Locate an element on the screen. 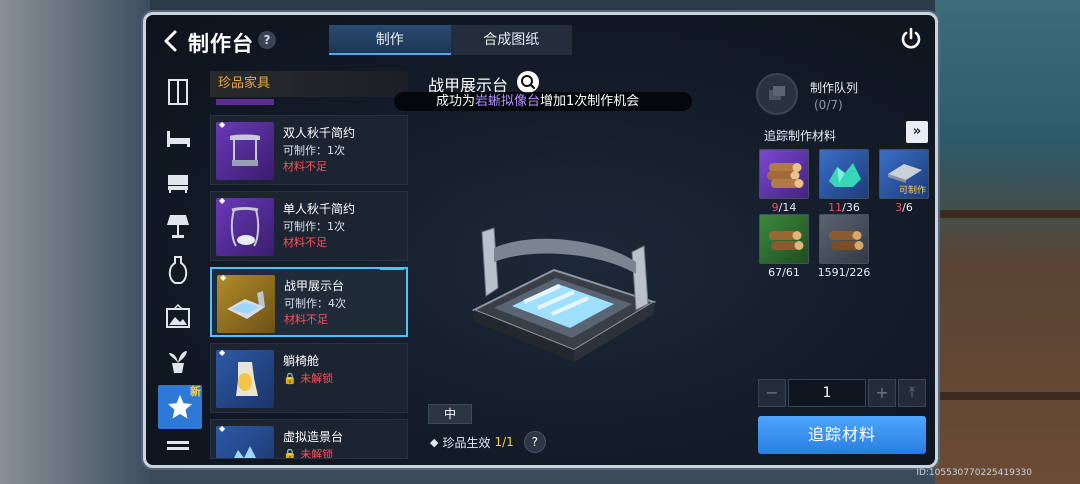  item-name: 战甲展示台 is located at coordinates (314, 286).